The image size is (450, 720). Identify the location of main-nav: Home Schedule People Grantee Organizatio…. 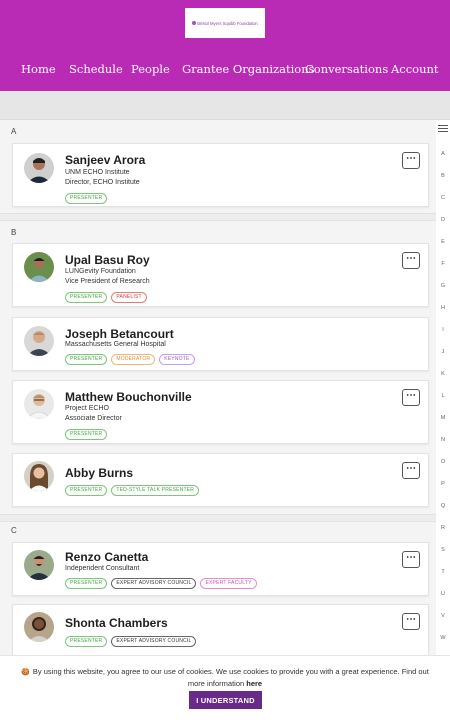
(225, 69).